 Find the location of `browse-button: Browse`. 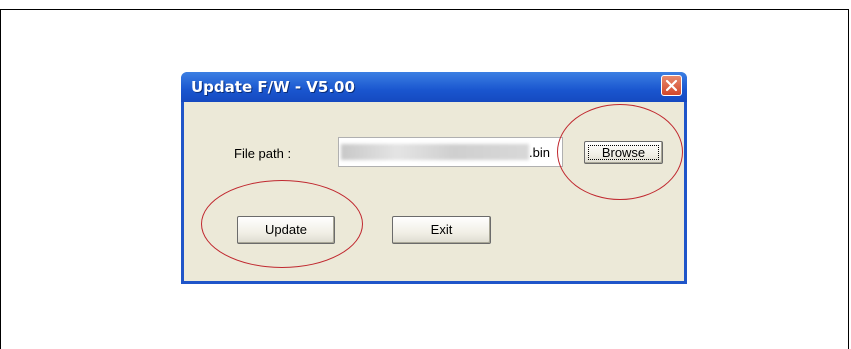

browse-button: Browse is located at coordinates (623, 152).